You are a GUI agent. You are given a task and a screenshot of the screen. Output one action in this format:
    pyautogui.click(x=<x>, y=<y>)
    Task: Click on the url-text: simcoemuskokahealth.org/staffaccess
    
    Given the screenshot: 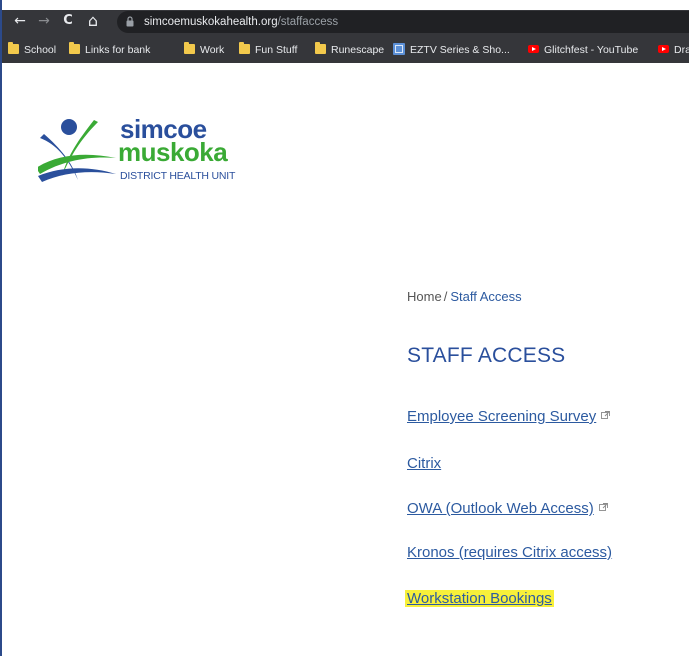 What is the action you would take?
    pyautogui.click(x=241, y=22)
    